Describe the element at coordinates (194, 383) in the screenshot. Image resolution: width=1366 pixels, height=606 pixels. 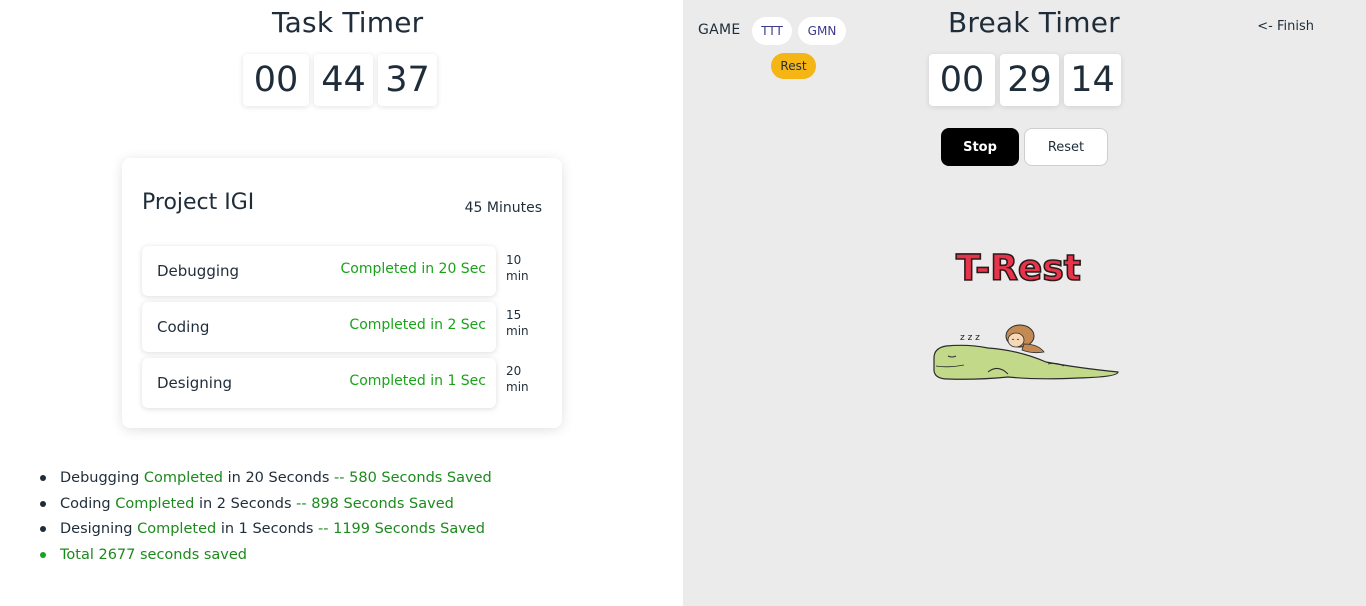
I see `task-name: Designing` at that location.